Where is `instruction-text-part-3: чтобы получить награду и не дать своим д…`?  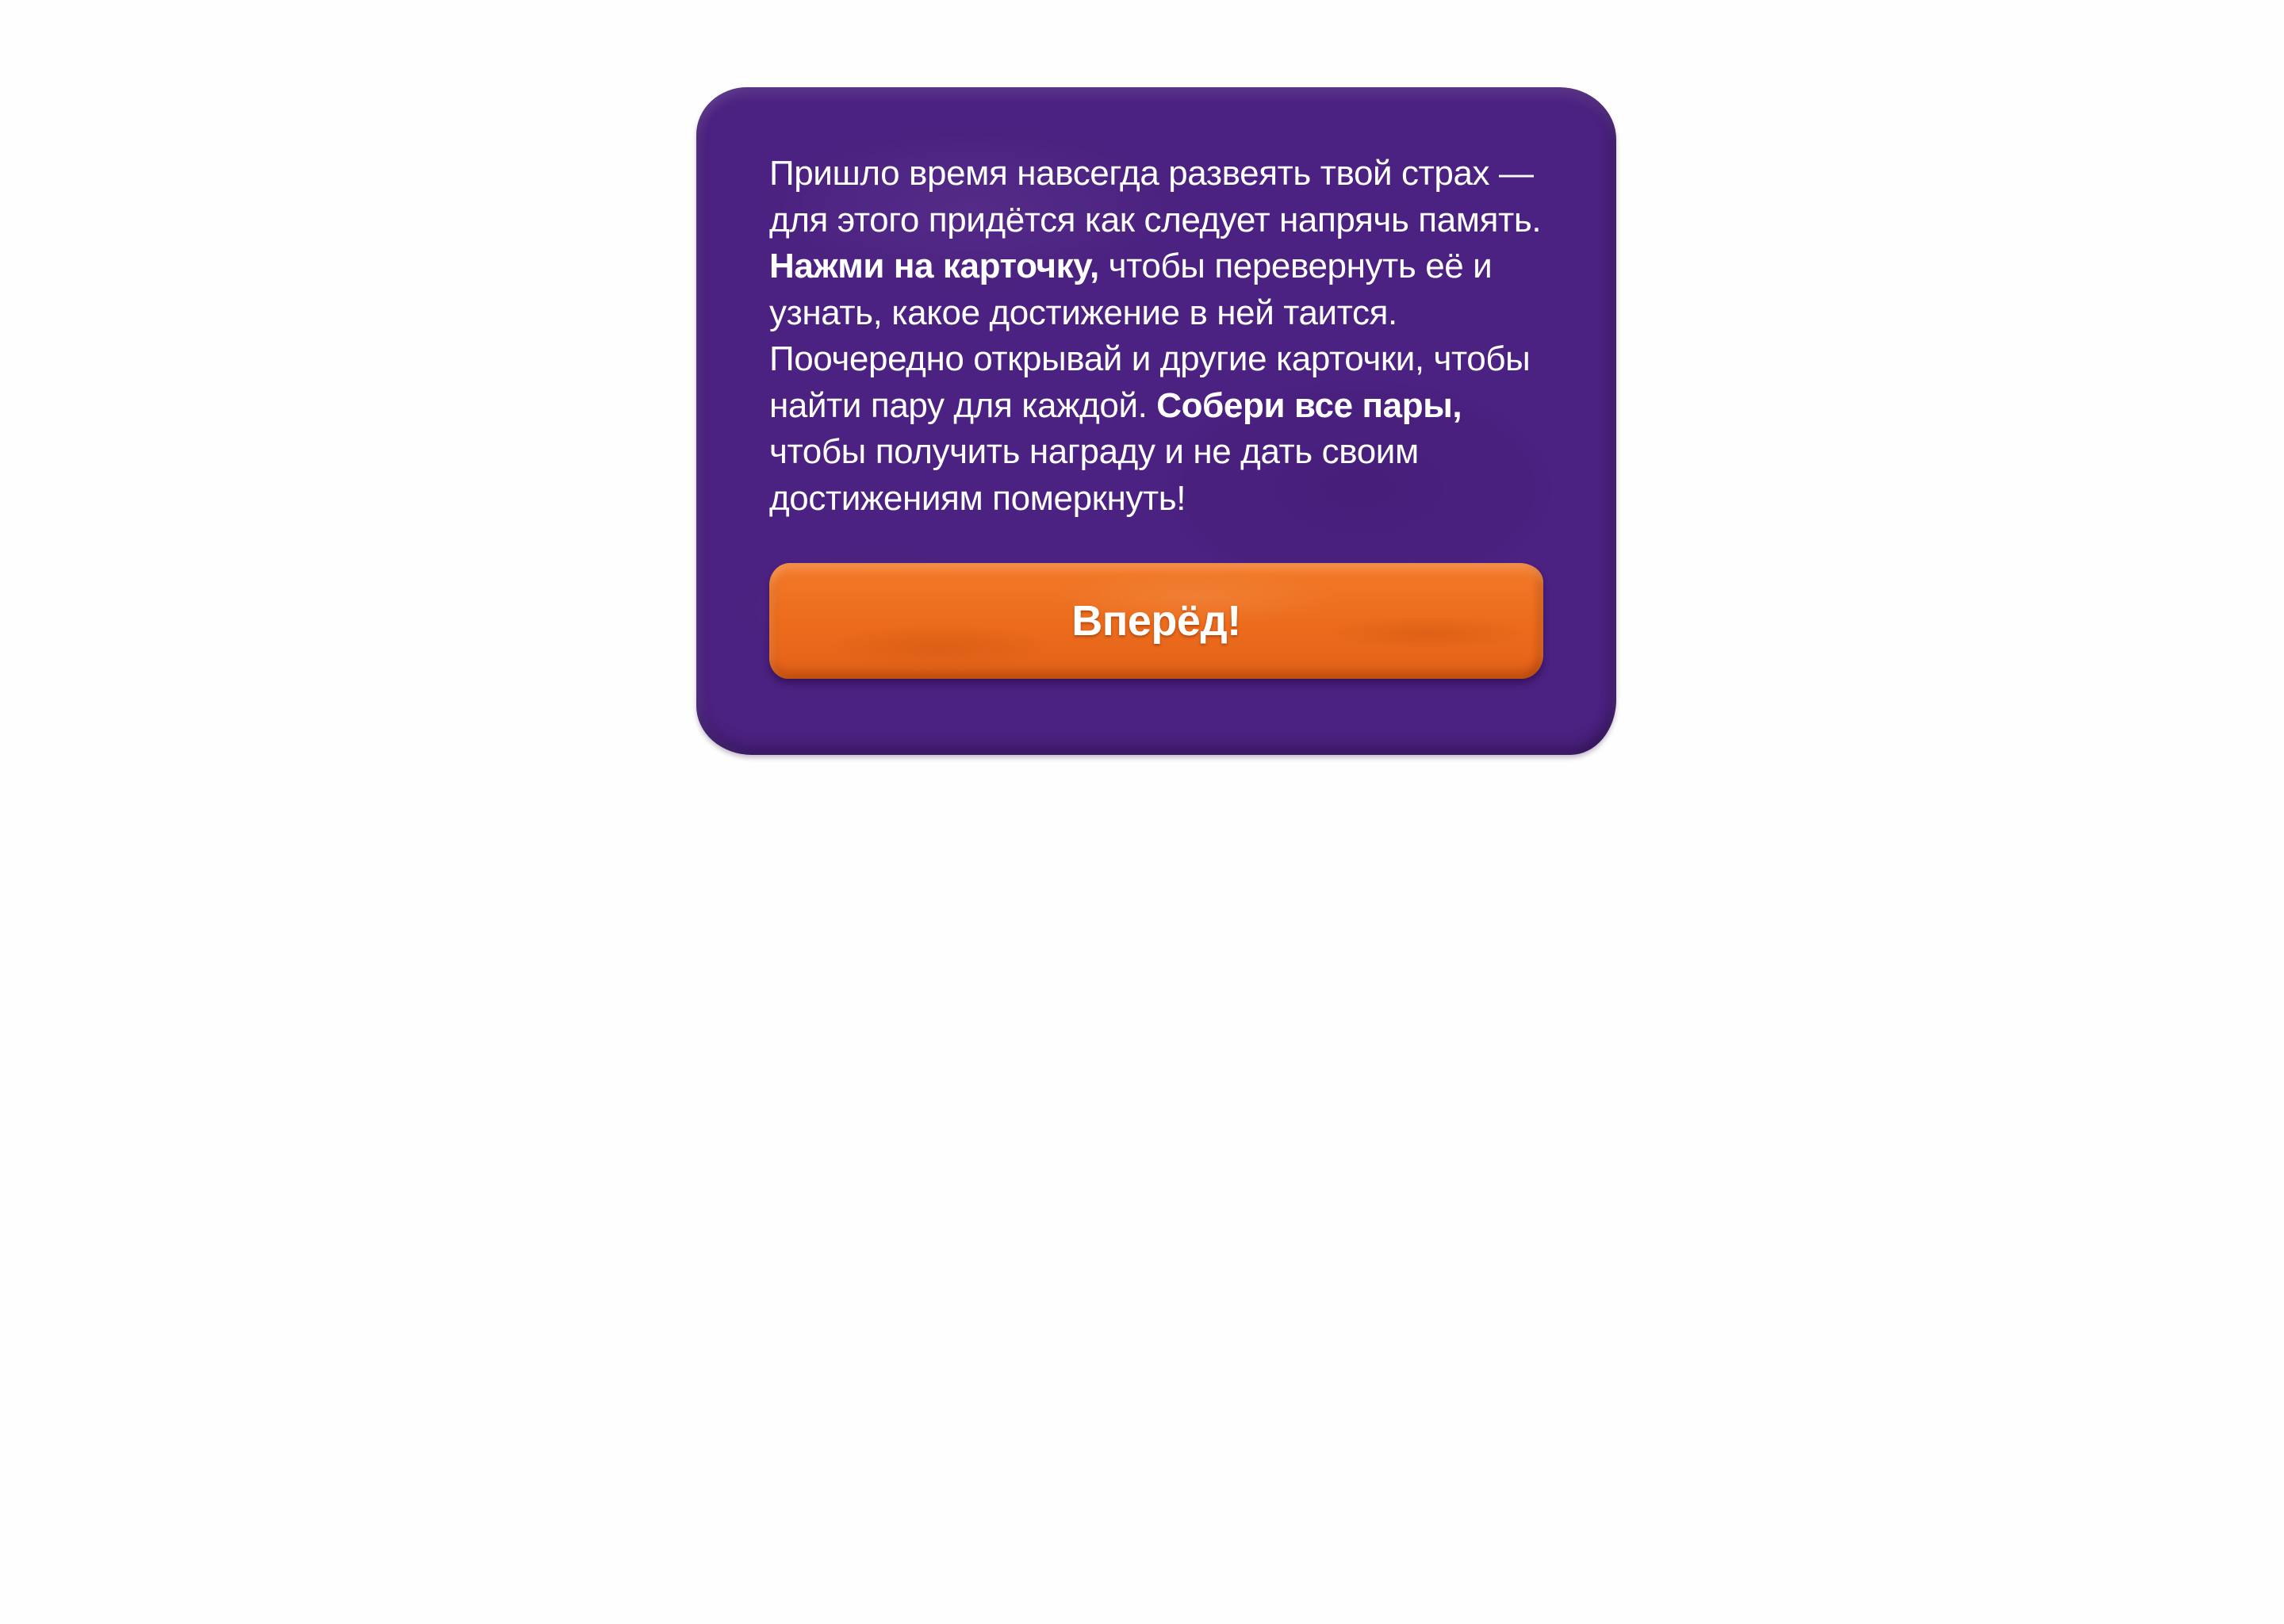
instruction-text-part-3: чтобы получить награду и не дать своим д… is located at coordinates (1094, 475).